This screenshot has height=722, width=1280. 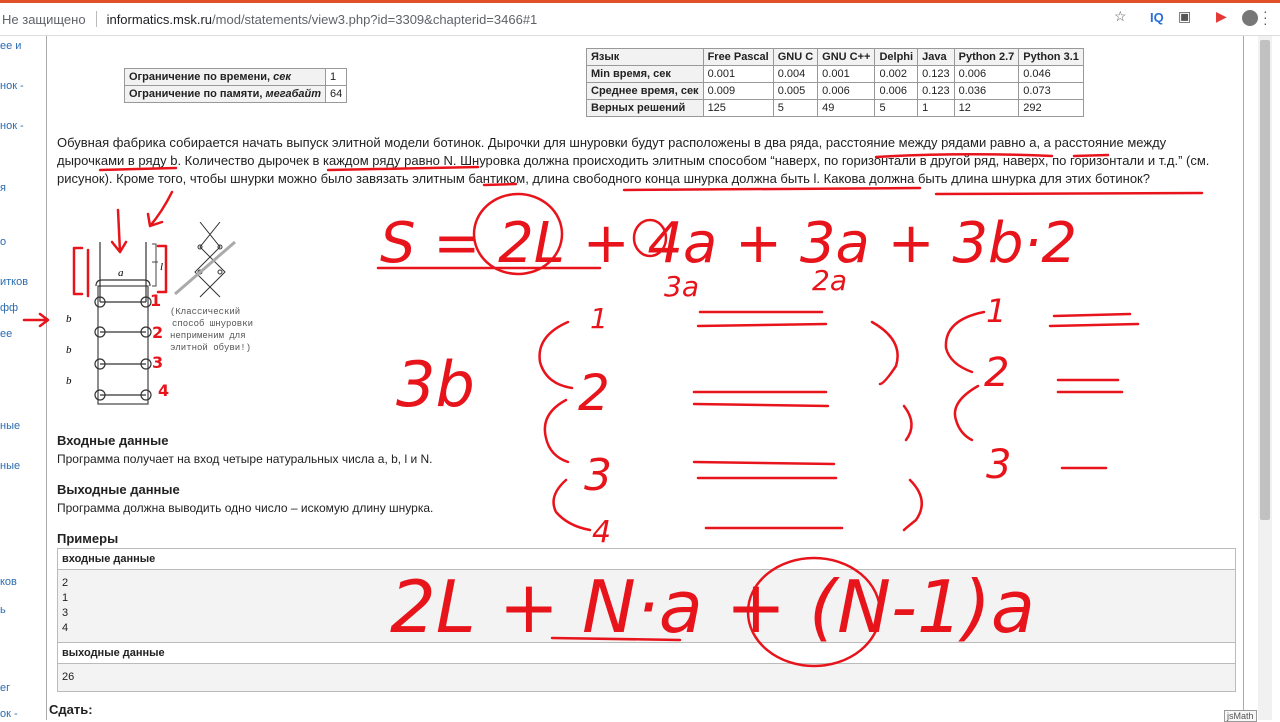 What do you see at coordinates (645, 91) in the screenshot?
I see `lang-row-label: Среднее время, сек` at bounding box center [645, 91].